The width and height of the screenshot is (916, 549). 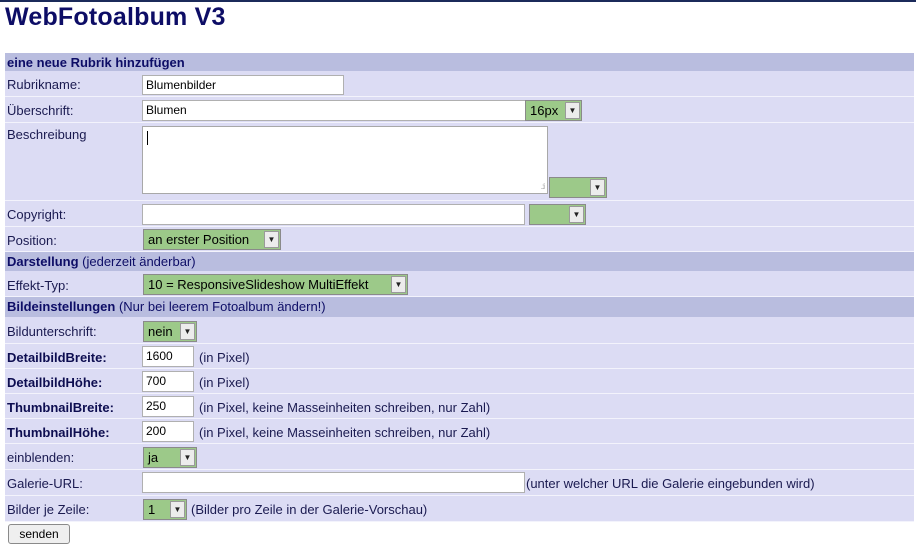 What do you see at coordinates (544, 110) in the screenshot?
I see `select-value: 16px` at bounding box center [544, 110].